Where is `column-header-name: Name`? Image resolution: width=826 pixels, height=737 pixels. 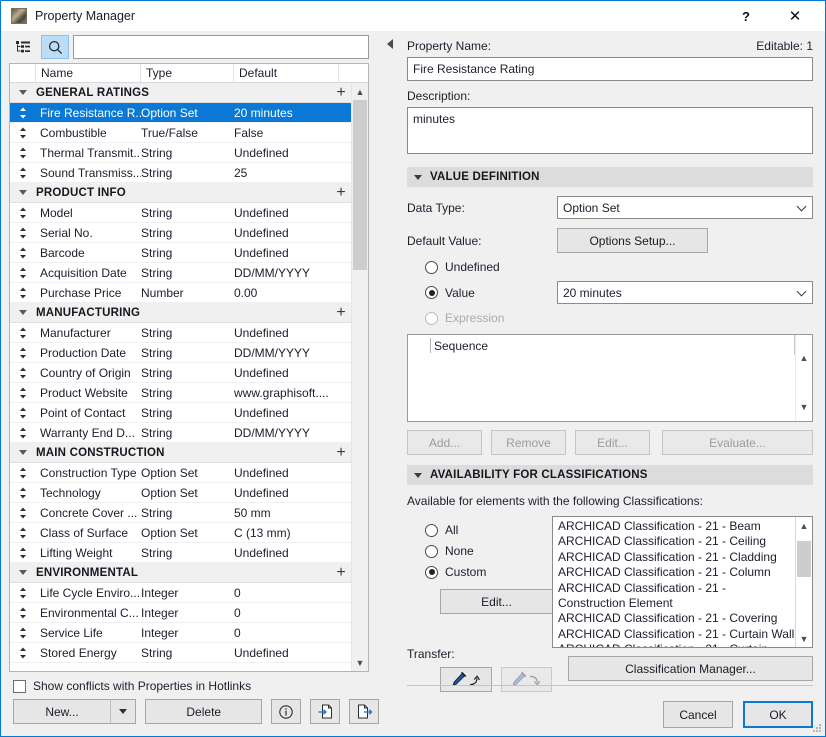 column-header-name: Name is located at coordinates (88, 73).